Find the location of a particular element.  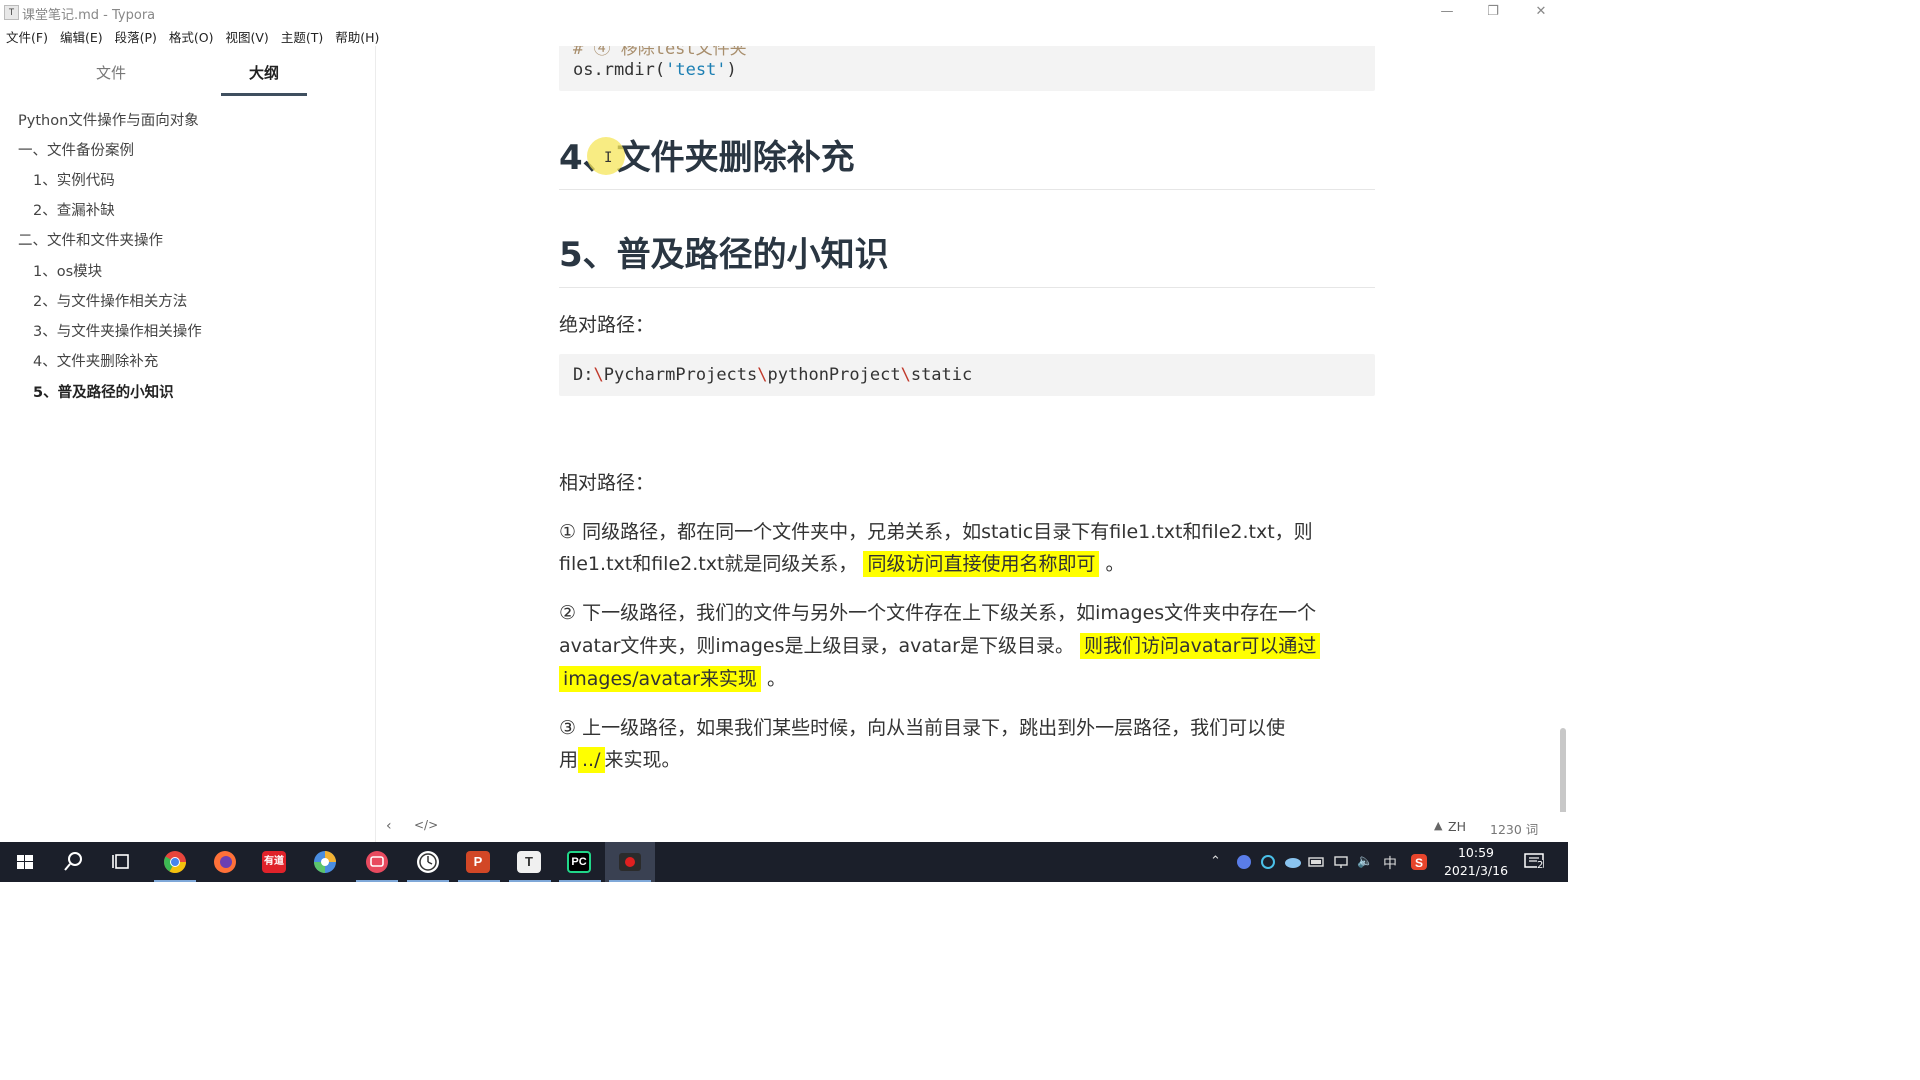

item2-line3: images/avatar来实现 。 is located at coordinates (672, 678).